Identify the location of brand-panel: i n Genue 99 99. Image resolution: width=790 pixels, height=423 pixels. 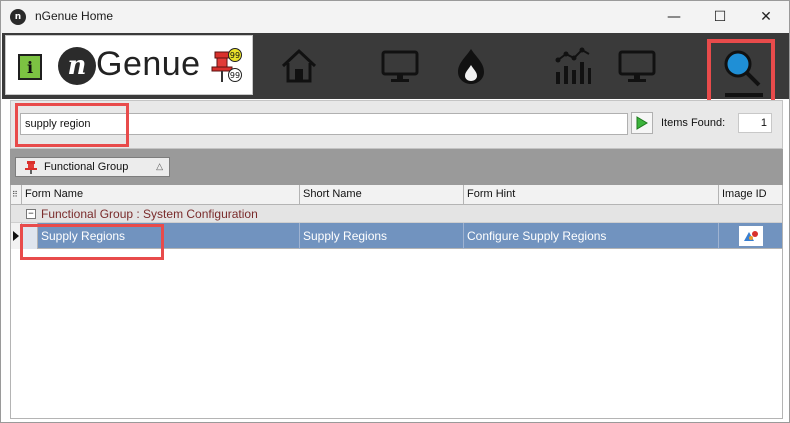
(129, 65).